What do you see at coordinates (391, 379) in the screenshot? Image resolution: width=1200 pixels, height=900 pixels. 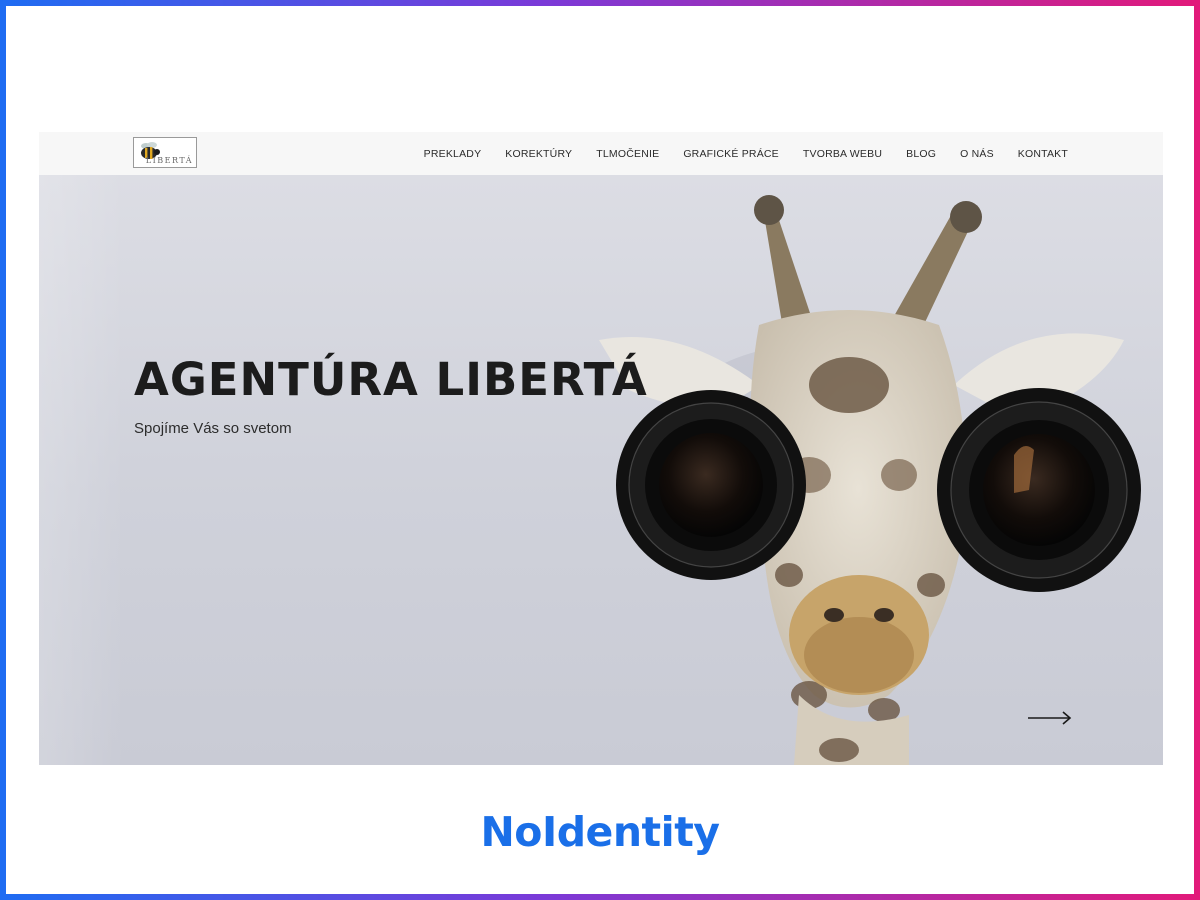 I see `hero-title: AGENTÚRA LIBERTÁ` at bounding box center [391, 379].